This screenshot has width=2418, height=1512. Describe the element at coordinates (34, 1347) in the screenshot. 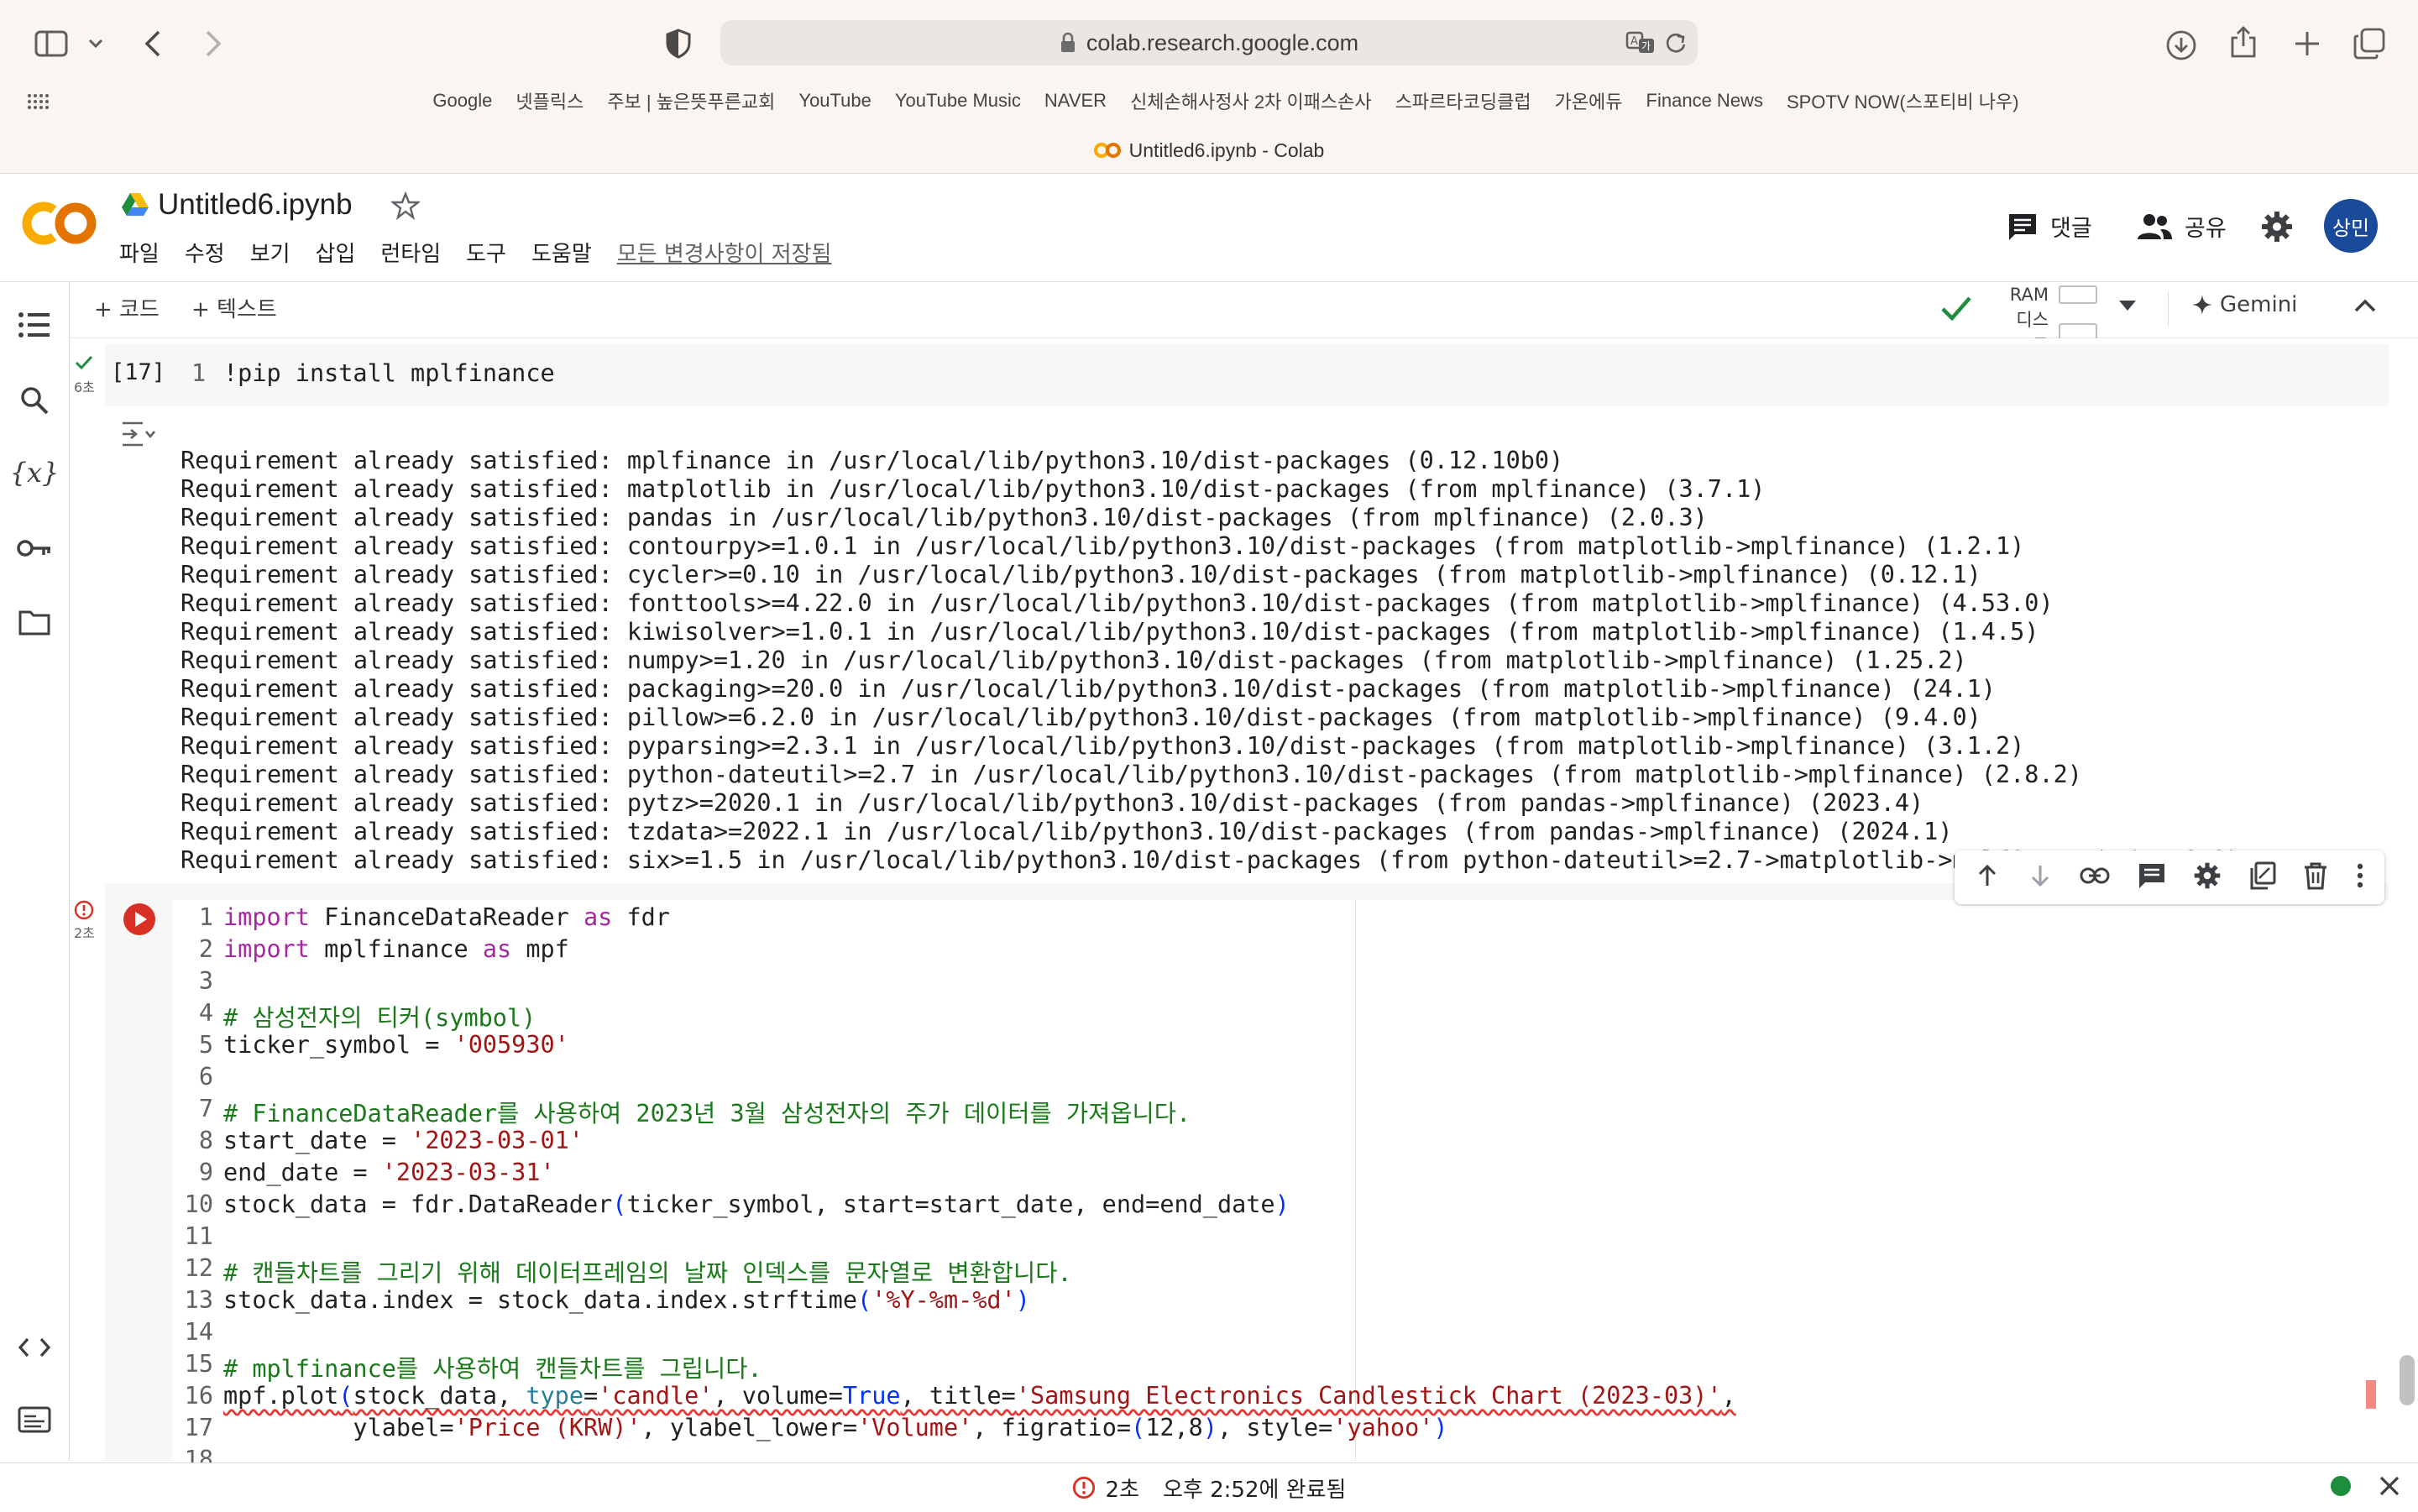

I see `code-snippets-icon` at that location.